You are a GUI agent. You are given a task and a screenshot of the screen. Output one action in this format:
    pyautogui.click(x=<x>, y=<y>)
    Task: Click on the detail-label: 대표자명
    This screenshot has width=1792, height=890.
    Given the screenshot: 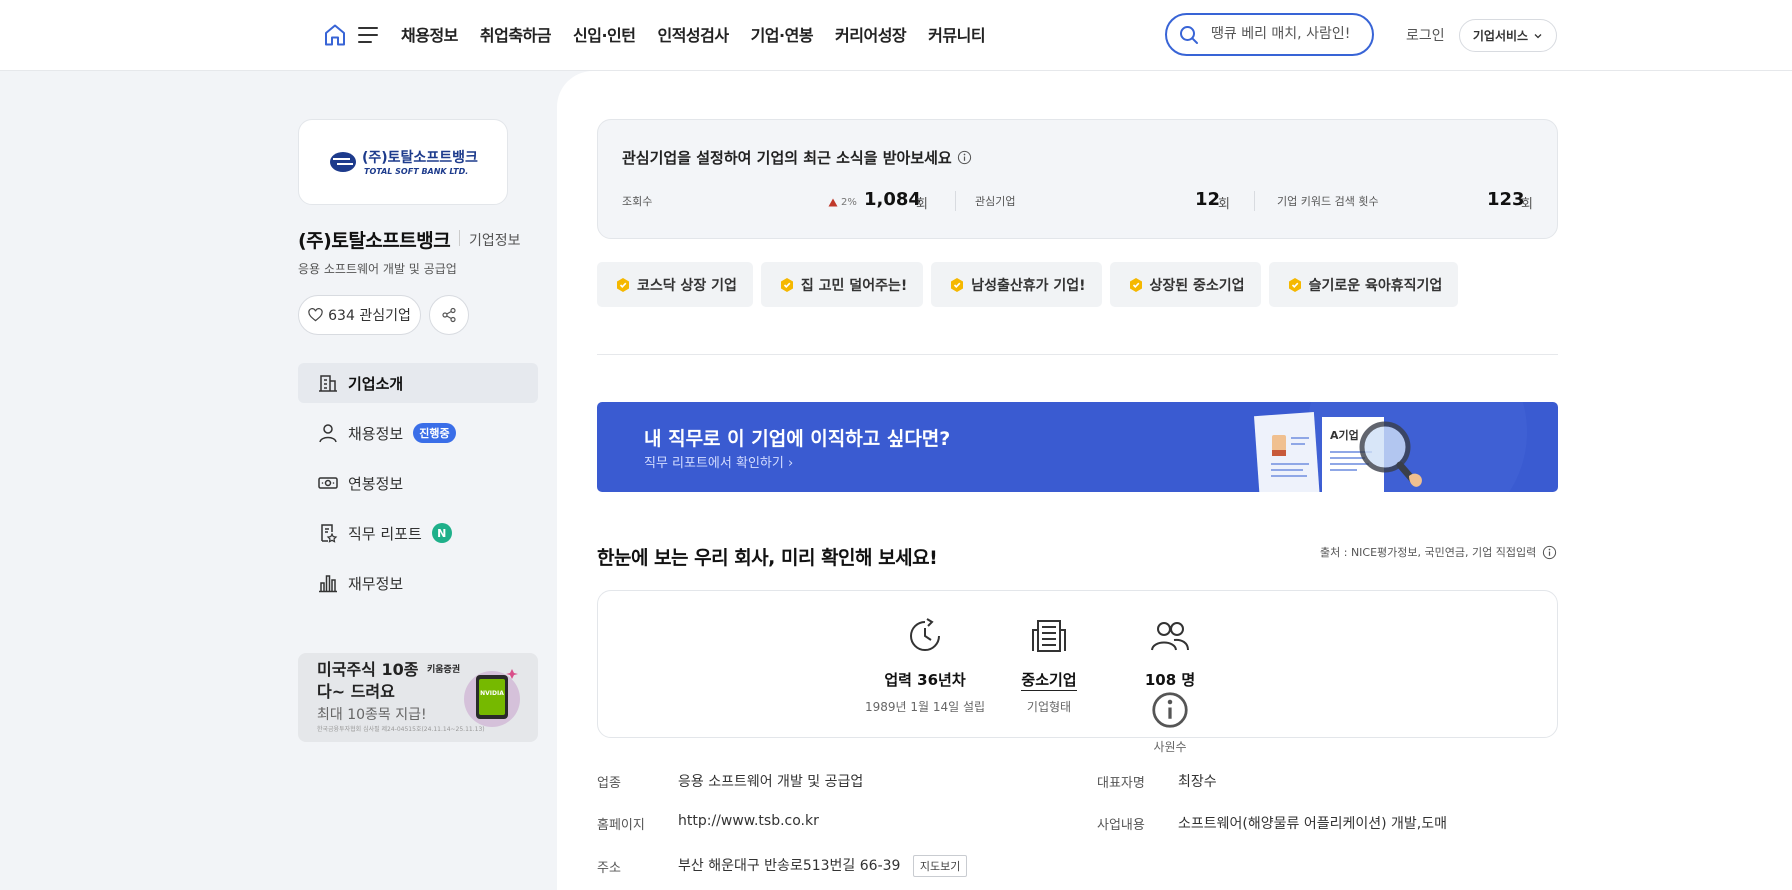 What is the action you would take?
    pyautogui.click(x=1121, y=783)
    